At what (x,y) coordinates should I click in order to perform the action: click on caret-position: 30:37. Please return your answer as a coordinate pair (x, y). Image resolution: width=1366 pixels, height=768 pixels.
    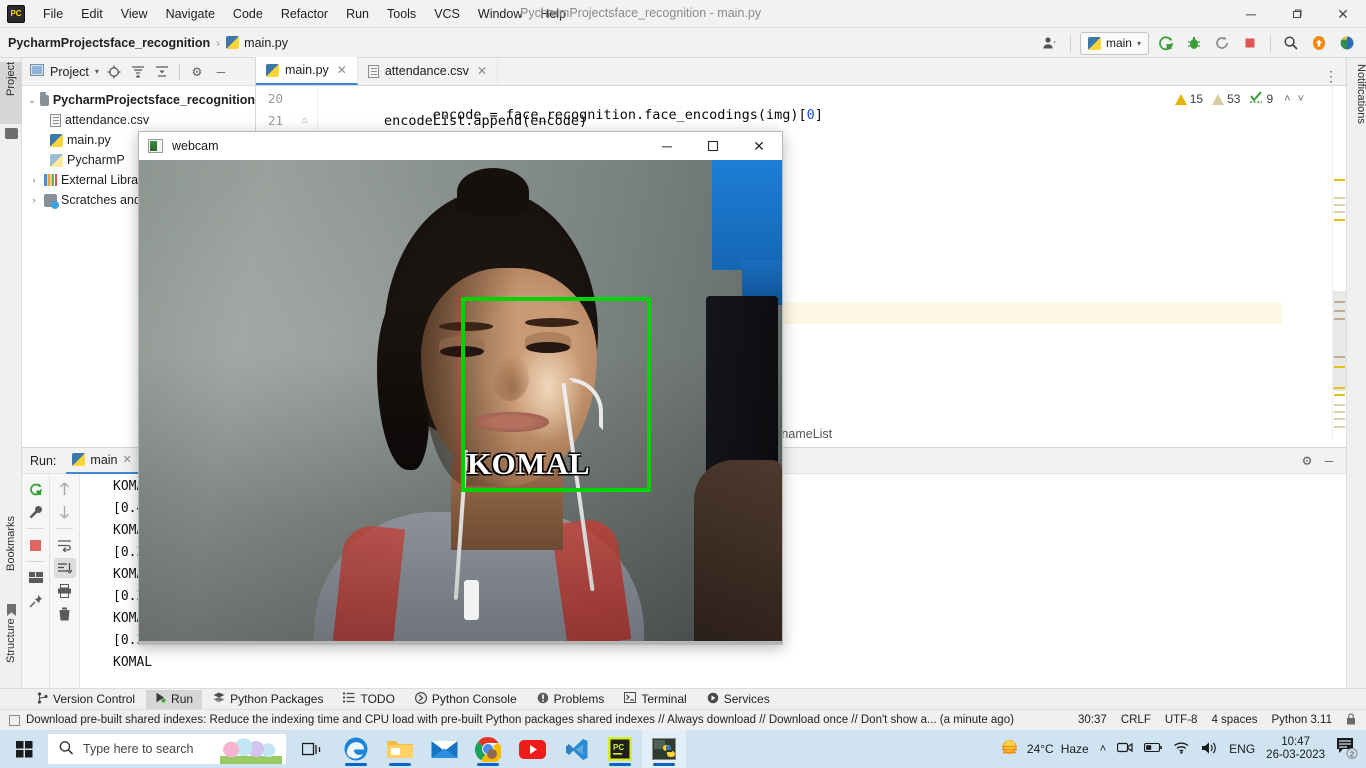
    Looking at the image, I should click on (1092, 720).